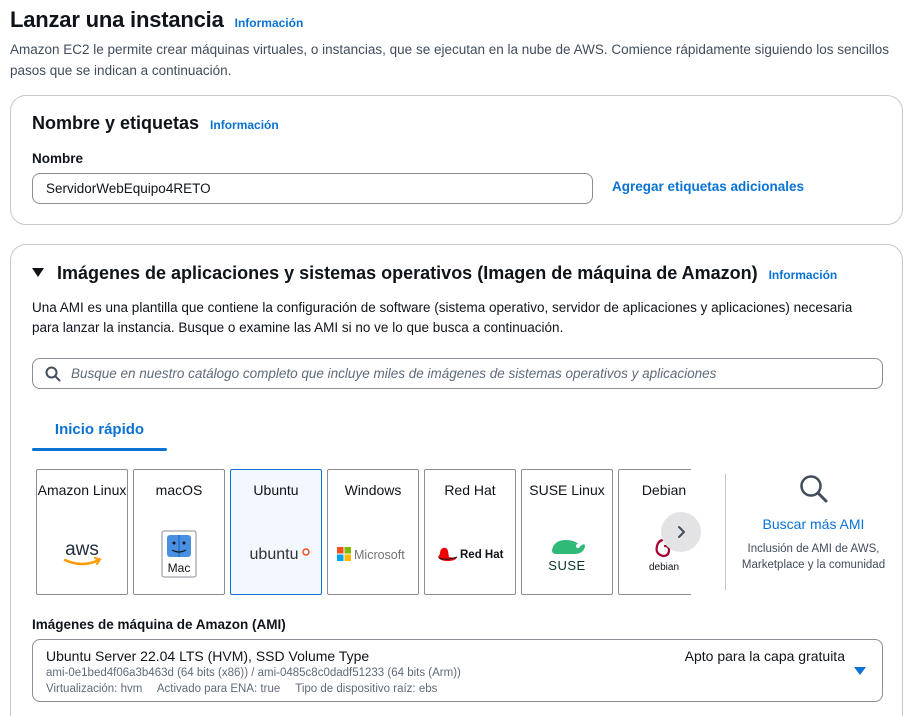 Image resolution: width=921 pixels, height=716 pixels. Describe the element at coordinates (664, 567) in the screenshot. I see `svg-text: debian` at that location.